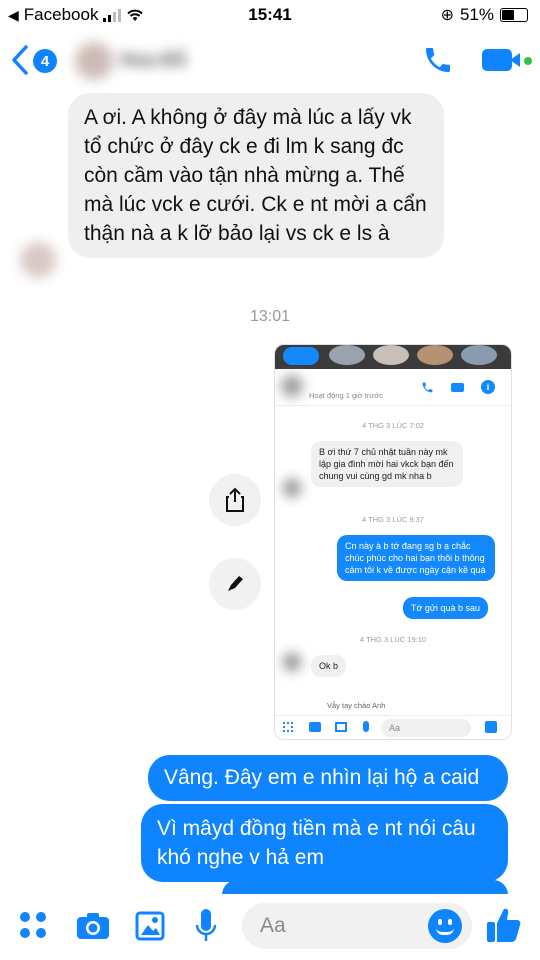  I want to click on screenshot-partial-text: Vẫy tay chào Anh, so click(356, 705).